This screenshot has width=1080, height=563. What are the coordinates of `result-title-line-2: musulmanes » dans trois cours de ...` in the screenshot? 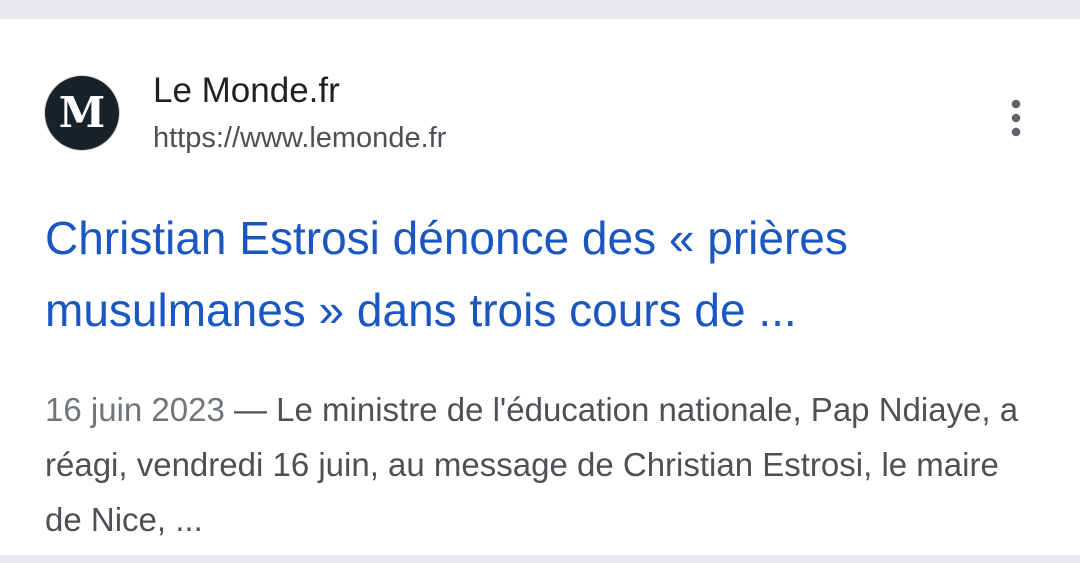 It's located at (421, 310).